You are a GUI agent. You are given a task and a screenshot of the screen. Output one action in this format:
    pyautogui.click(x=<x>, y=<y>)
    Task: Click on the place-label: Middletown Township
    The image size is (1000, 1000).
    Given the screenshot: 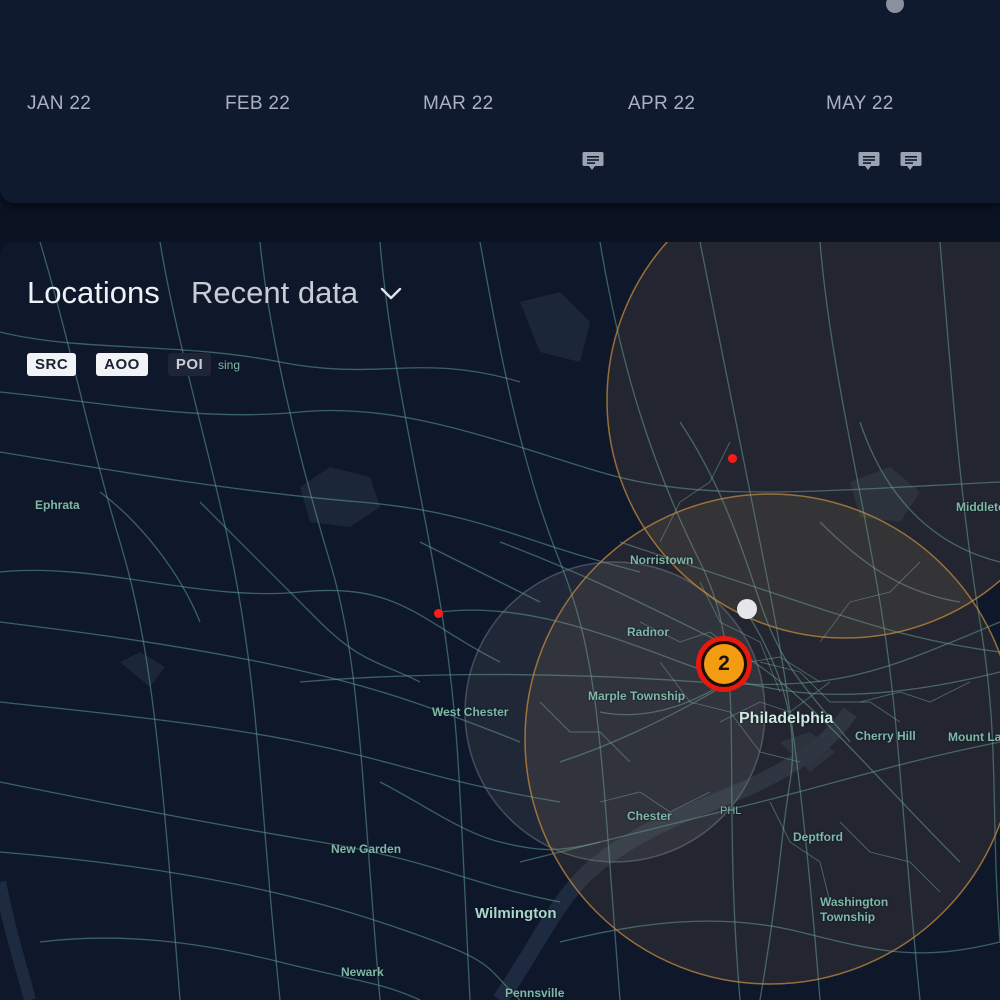 What is the action you would take?
    pyautogui.click(x=978, y=507)
    